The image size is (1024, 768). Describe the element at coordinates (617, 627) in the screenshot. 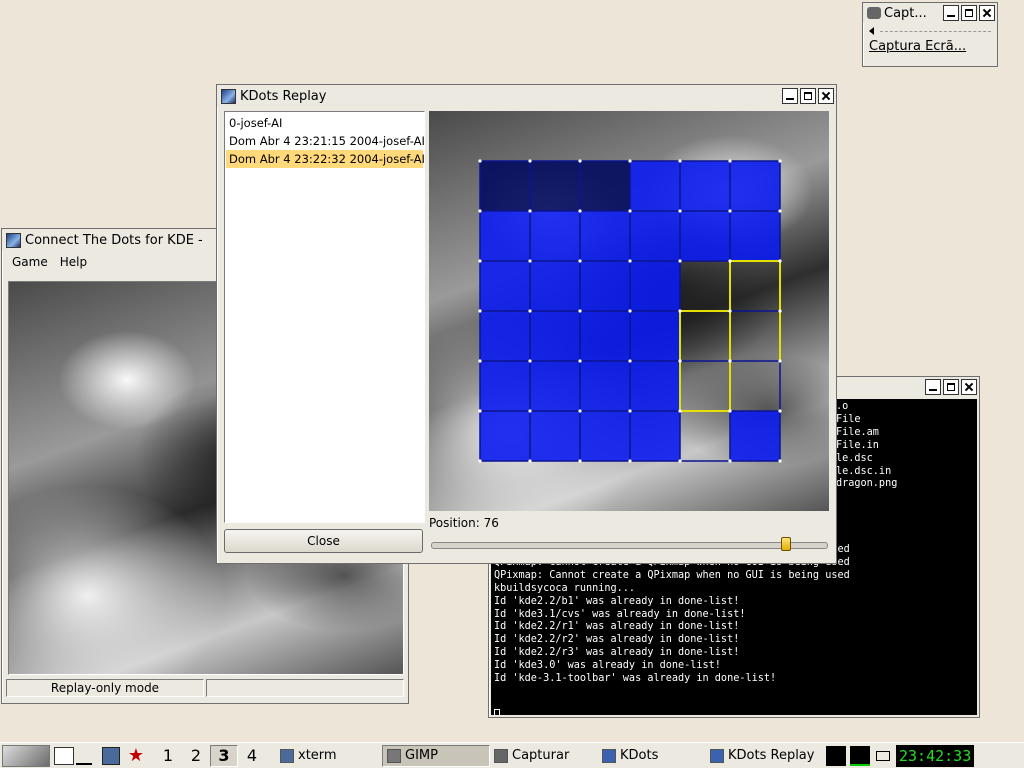

I see `terminal-line: Id 'kde2.2/r1' was already in done-list!` at that location.